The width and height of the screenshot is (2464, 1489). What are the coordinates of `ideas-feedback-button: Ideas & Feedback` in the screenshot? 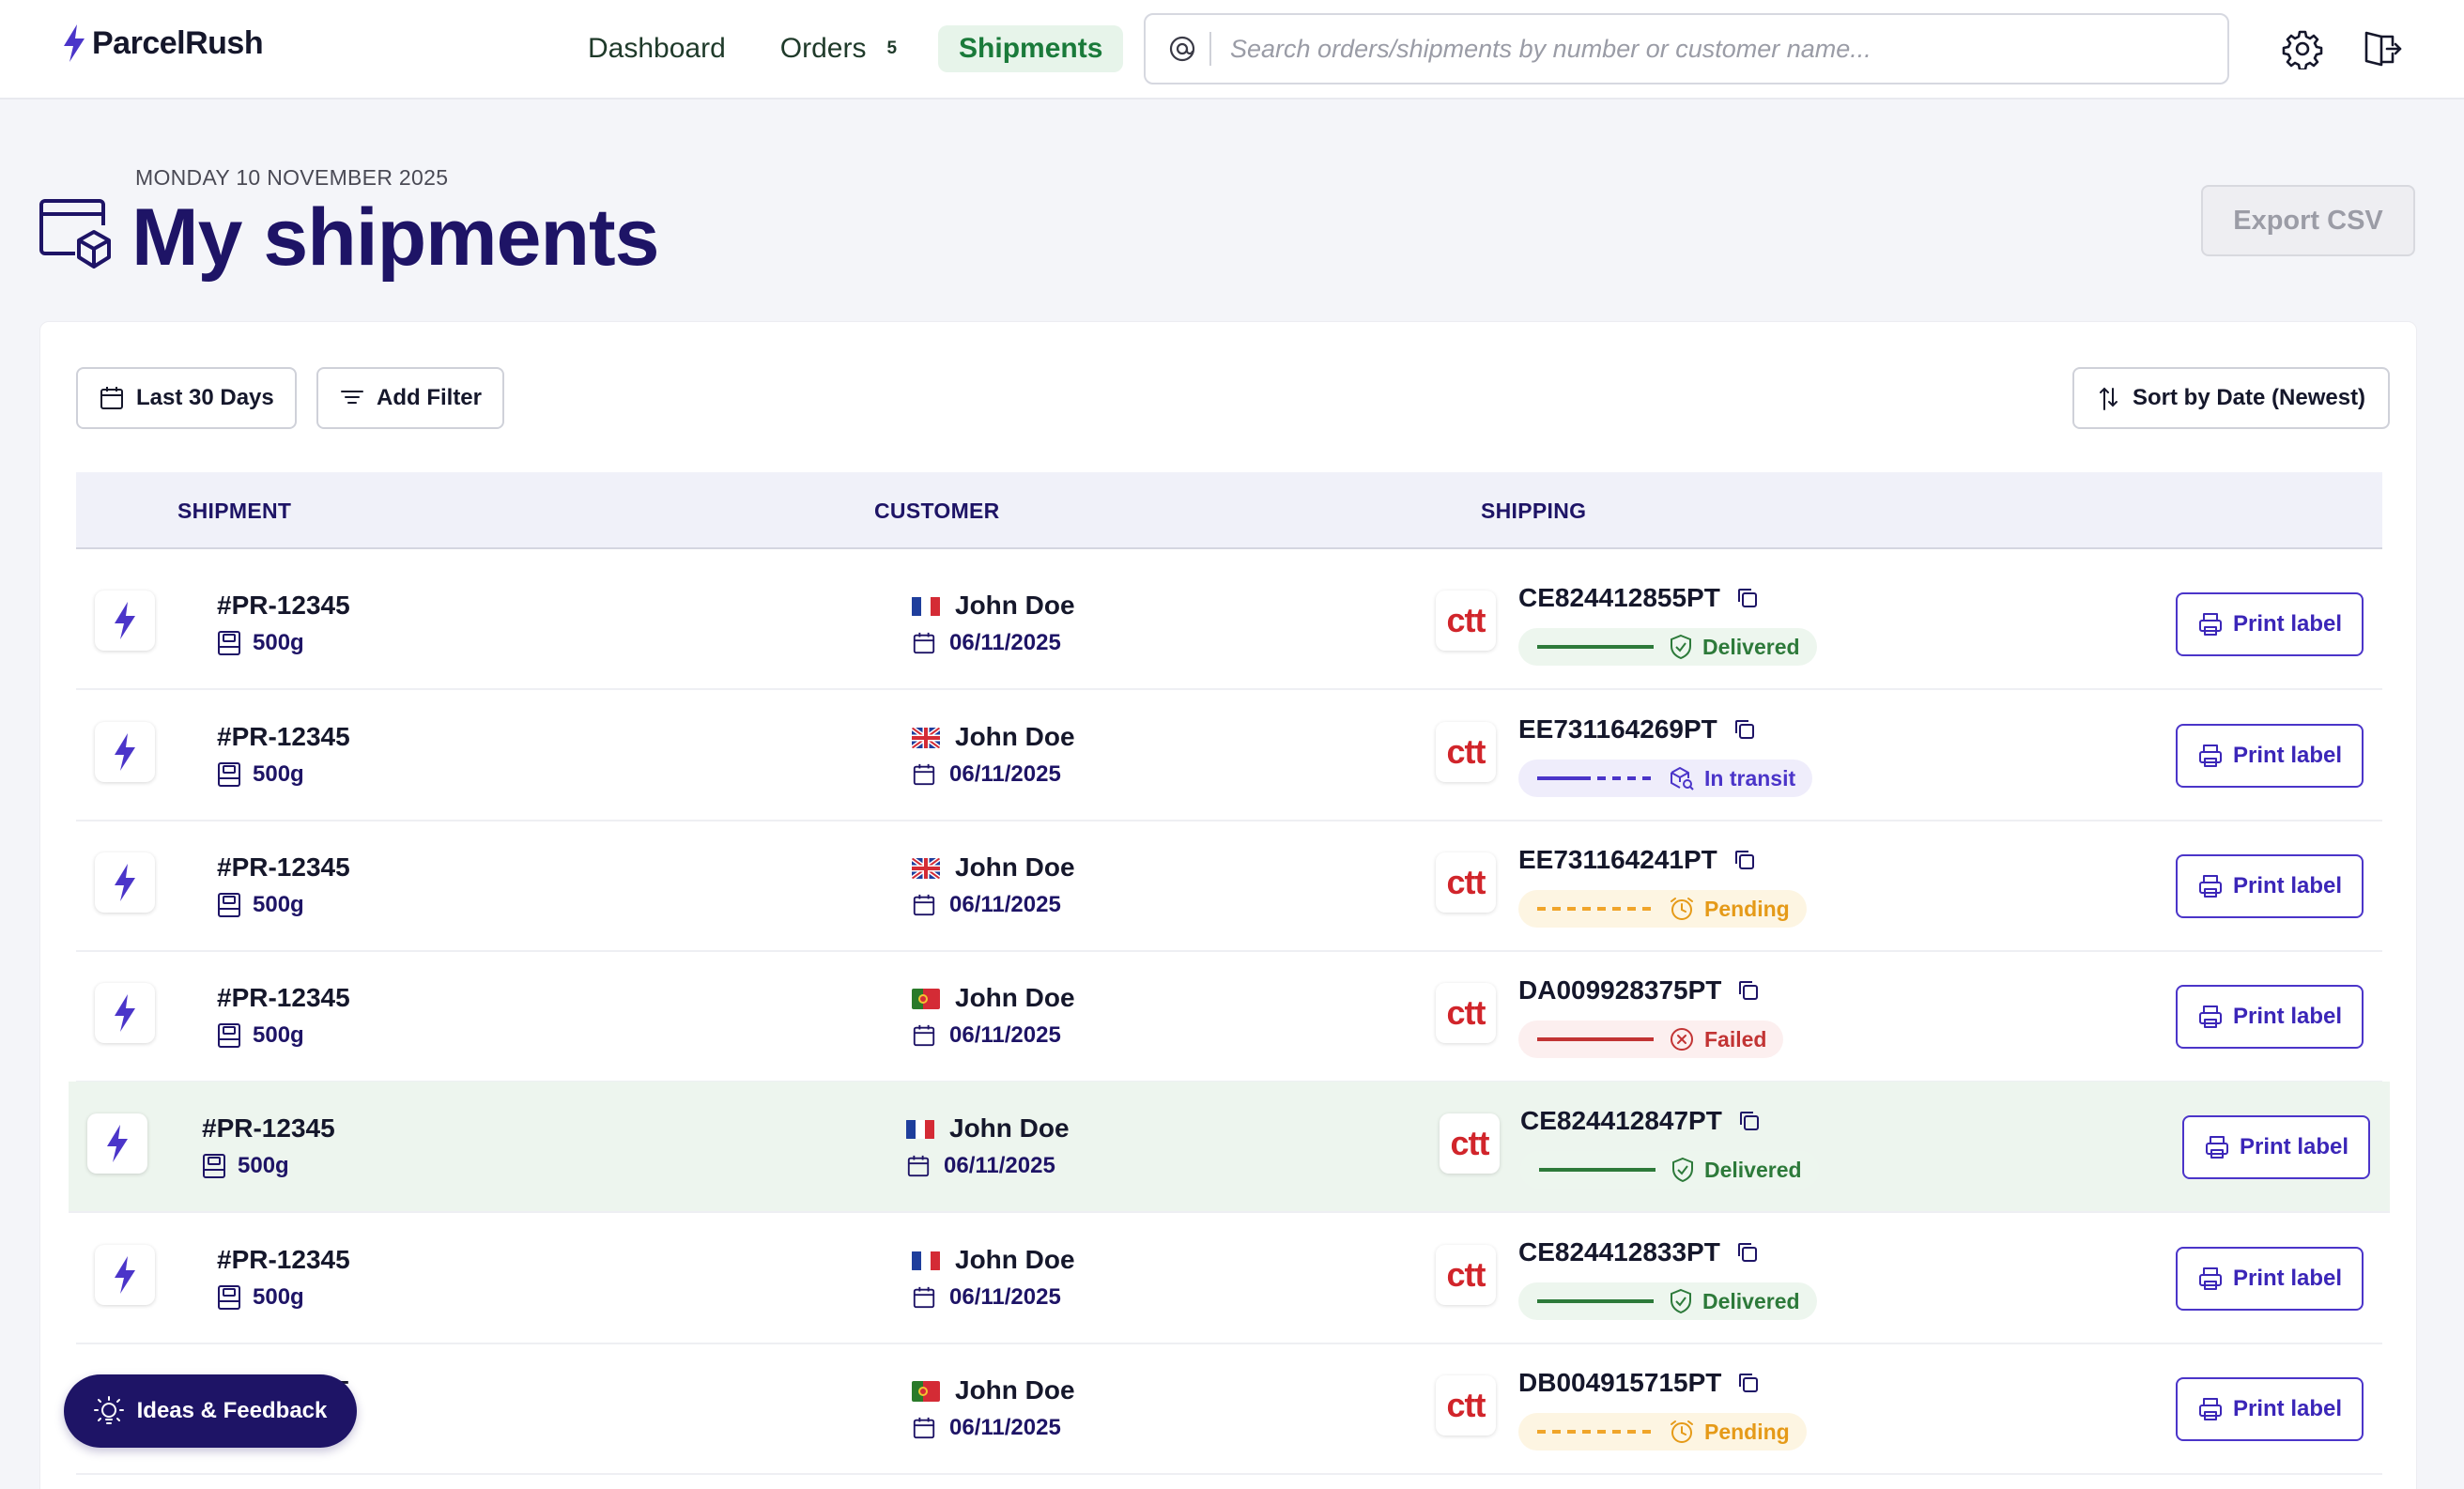 It's located at (210, 1411).